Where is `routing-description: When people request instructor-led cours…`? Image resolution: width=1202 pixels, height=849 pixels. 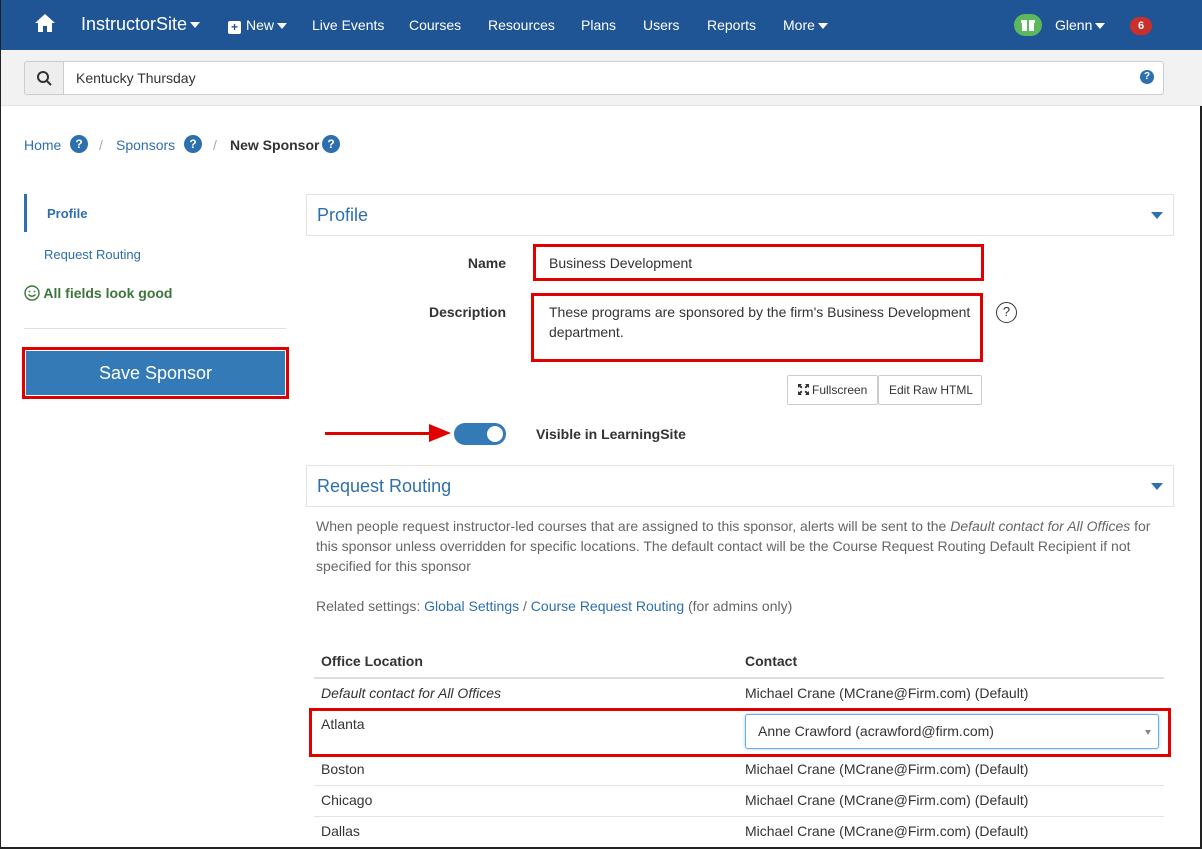
routing-description: When people request instructor-led cours… is located at coordinates (738, 546).